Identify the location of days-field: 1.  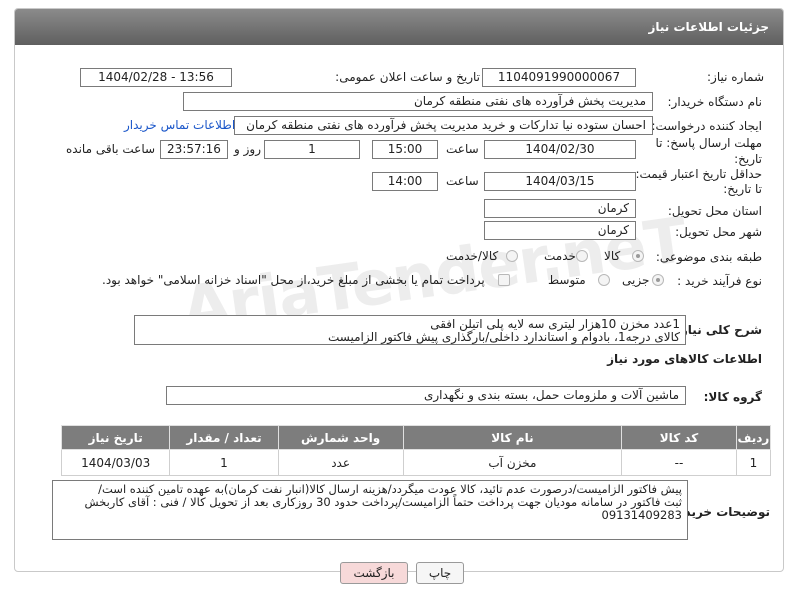
(312, 149).